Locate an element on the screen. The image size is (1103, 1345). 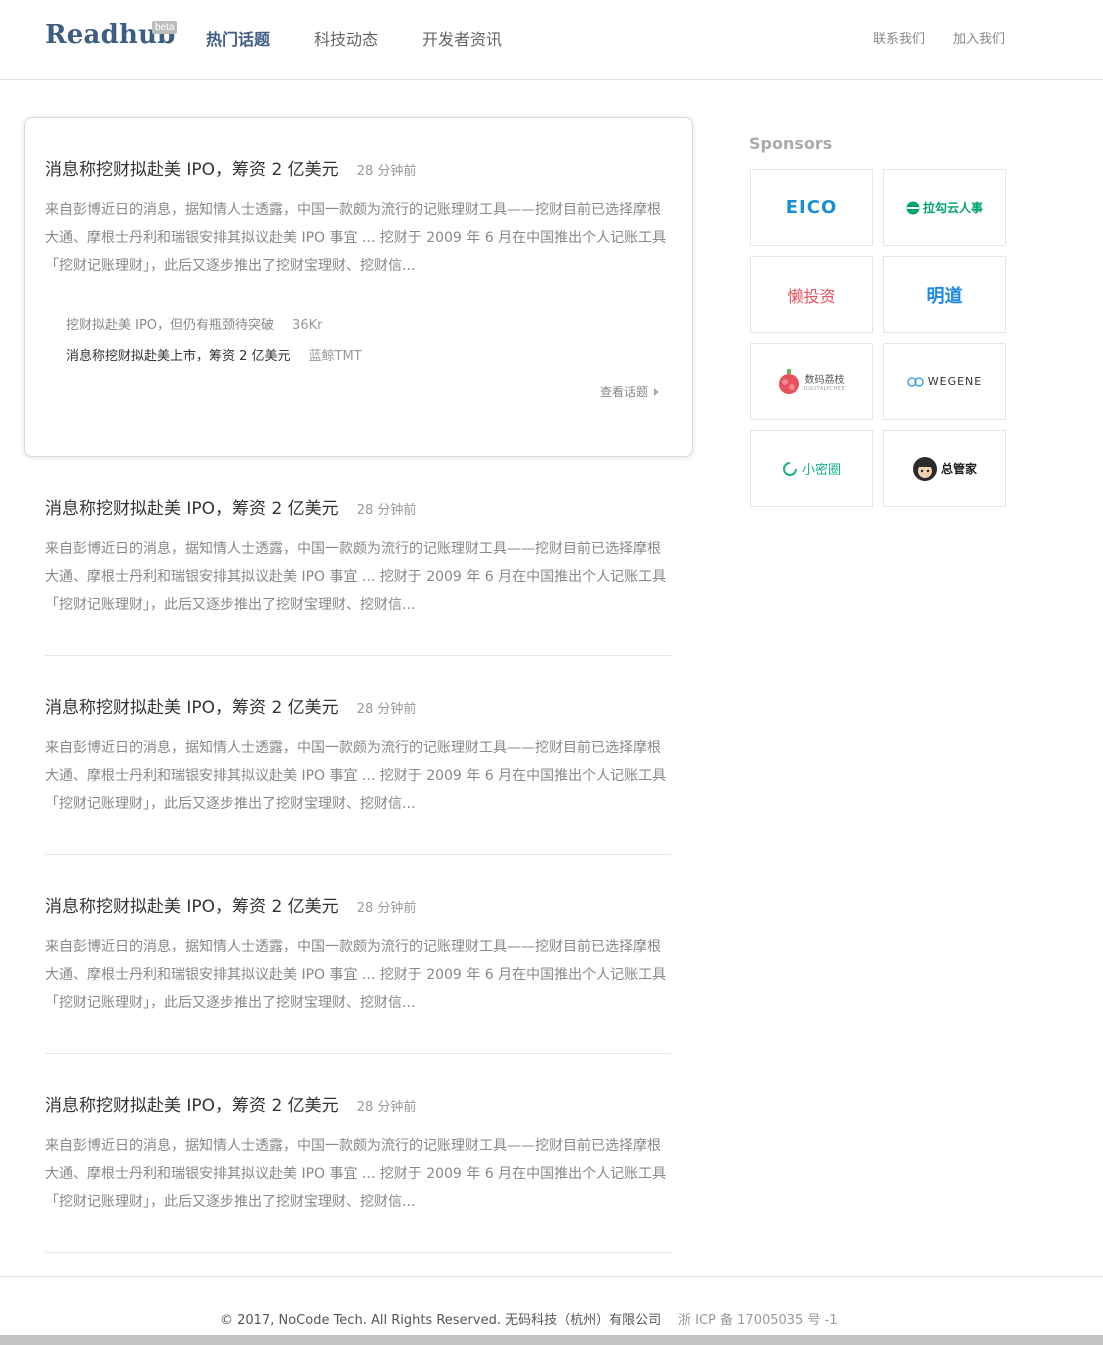
footer-icp-link: 浙 ICP 备 17005035 号 -1 is located at coordinates (758, 1318).